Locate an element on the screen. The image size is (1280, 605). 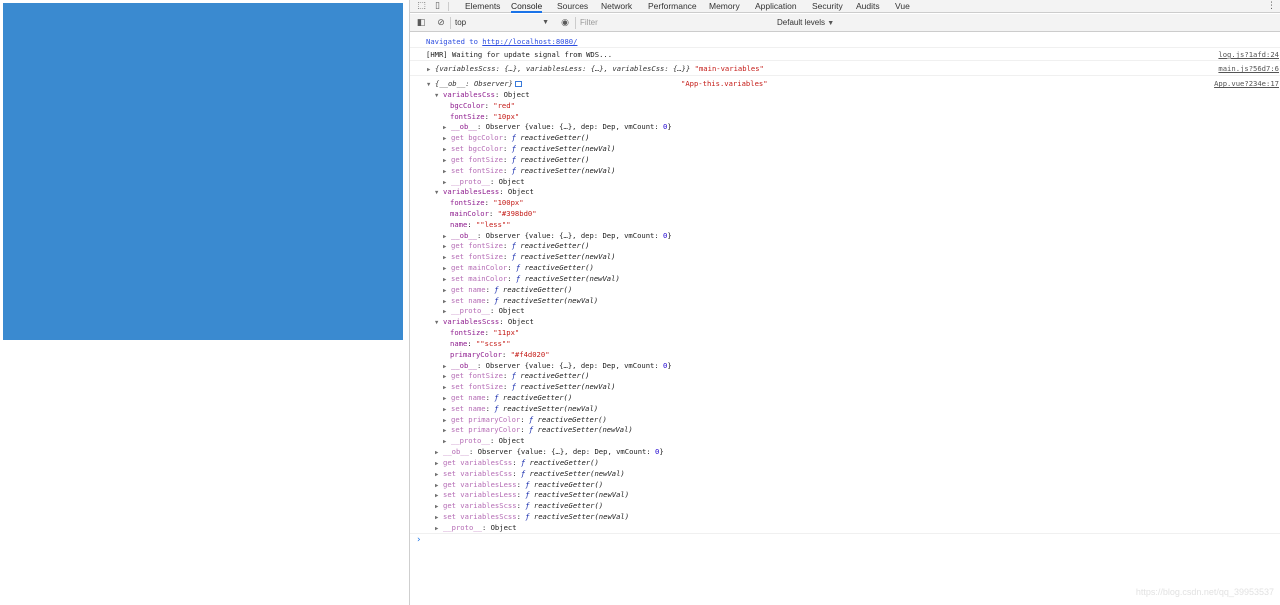
tab-security: Security is located at coordinates (827, 6).